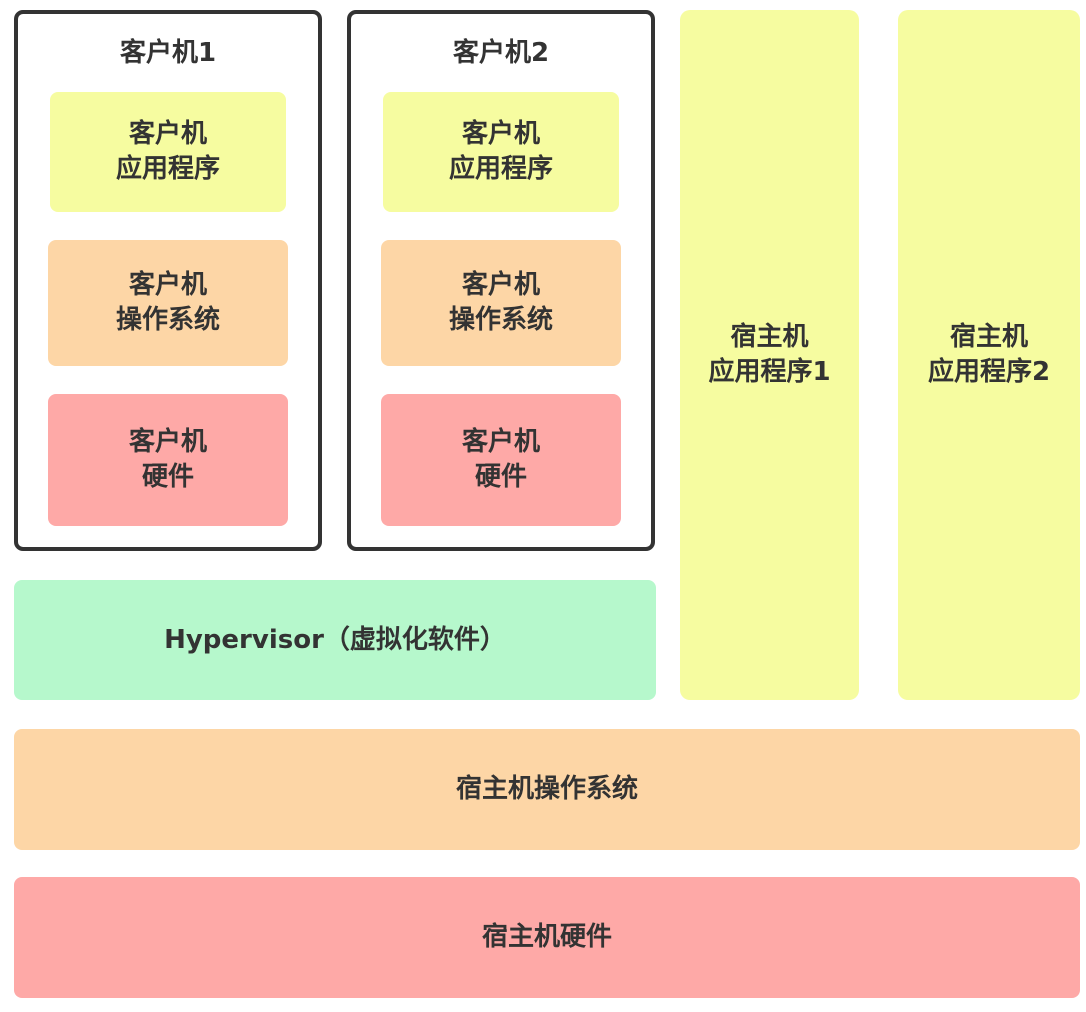 This screenshot has width=1086, height=1012. What do you see at coordinates (500, 285) in the screenshot?
I see `guest-2-os-line-1: 客户机` at bounding box center [500, 285].